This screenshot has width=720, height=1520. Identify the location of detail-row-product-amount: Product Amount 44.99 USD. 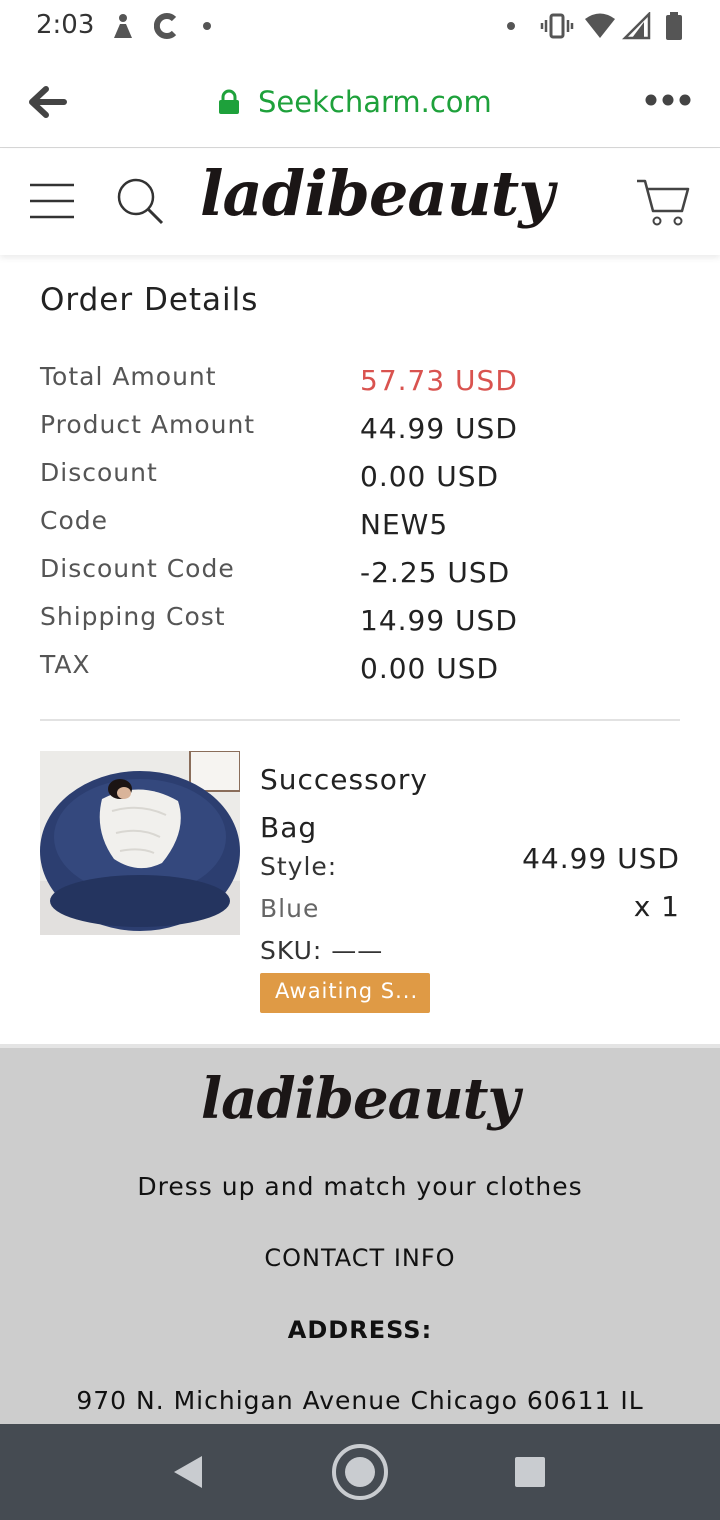
(360, 434).